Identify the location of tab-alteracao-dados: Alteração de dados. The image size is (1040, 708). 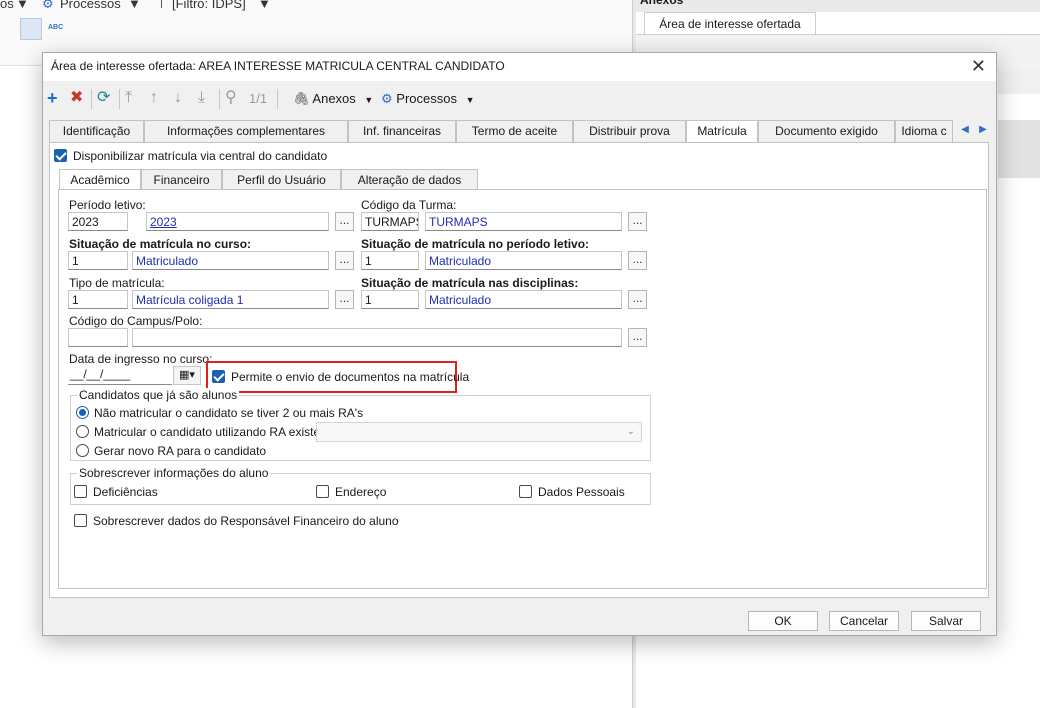
(409, 179).